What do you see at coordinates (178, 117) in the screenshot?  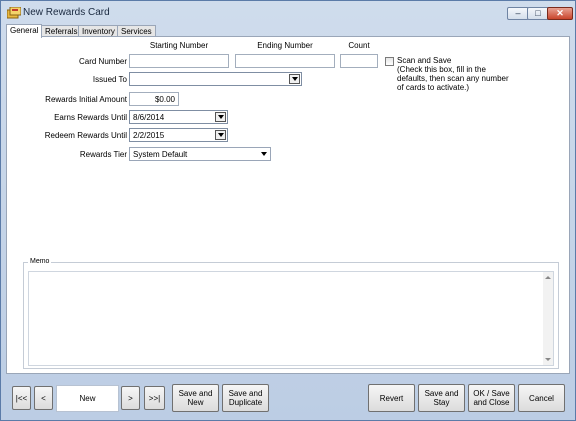 I see `earns-until-datepicker: 8/6/2014` at bounding box center [178, 117].